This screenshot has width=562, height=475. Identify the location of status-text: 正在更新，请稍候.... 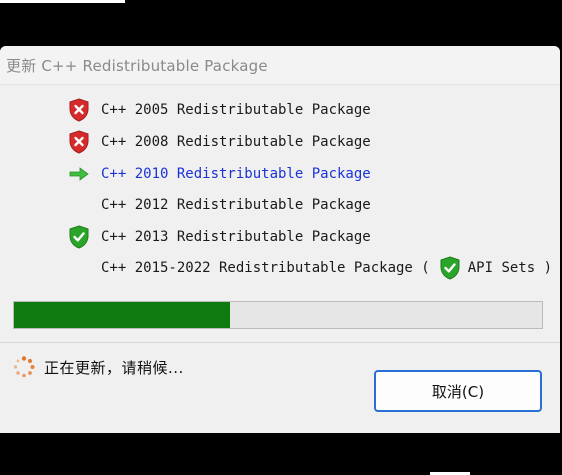
(114, 367).